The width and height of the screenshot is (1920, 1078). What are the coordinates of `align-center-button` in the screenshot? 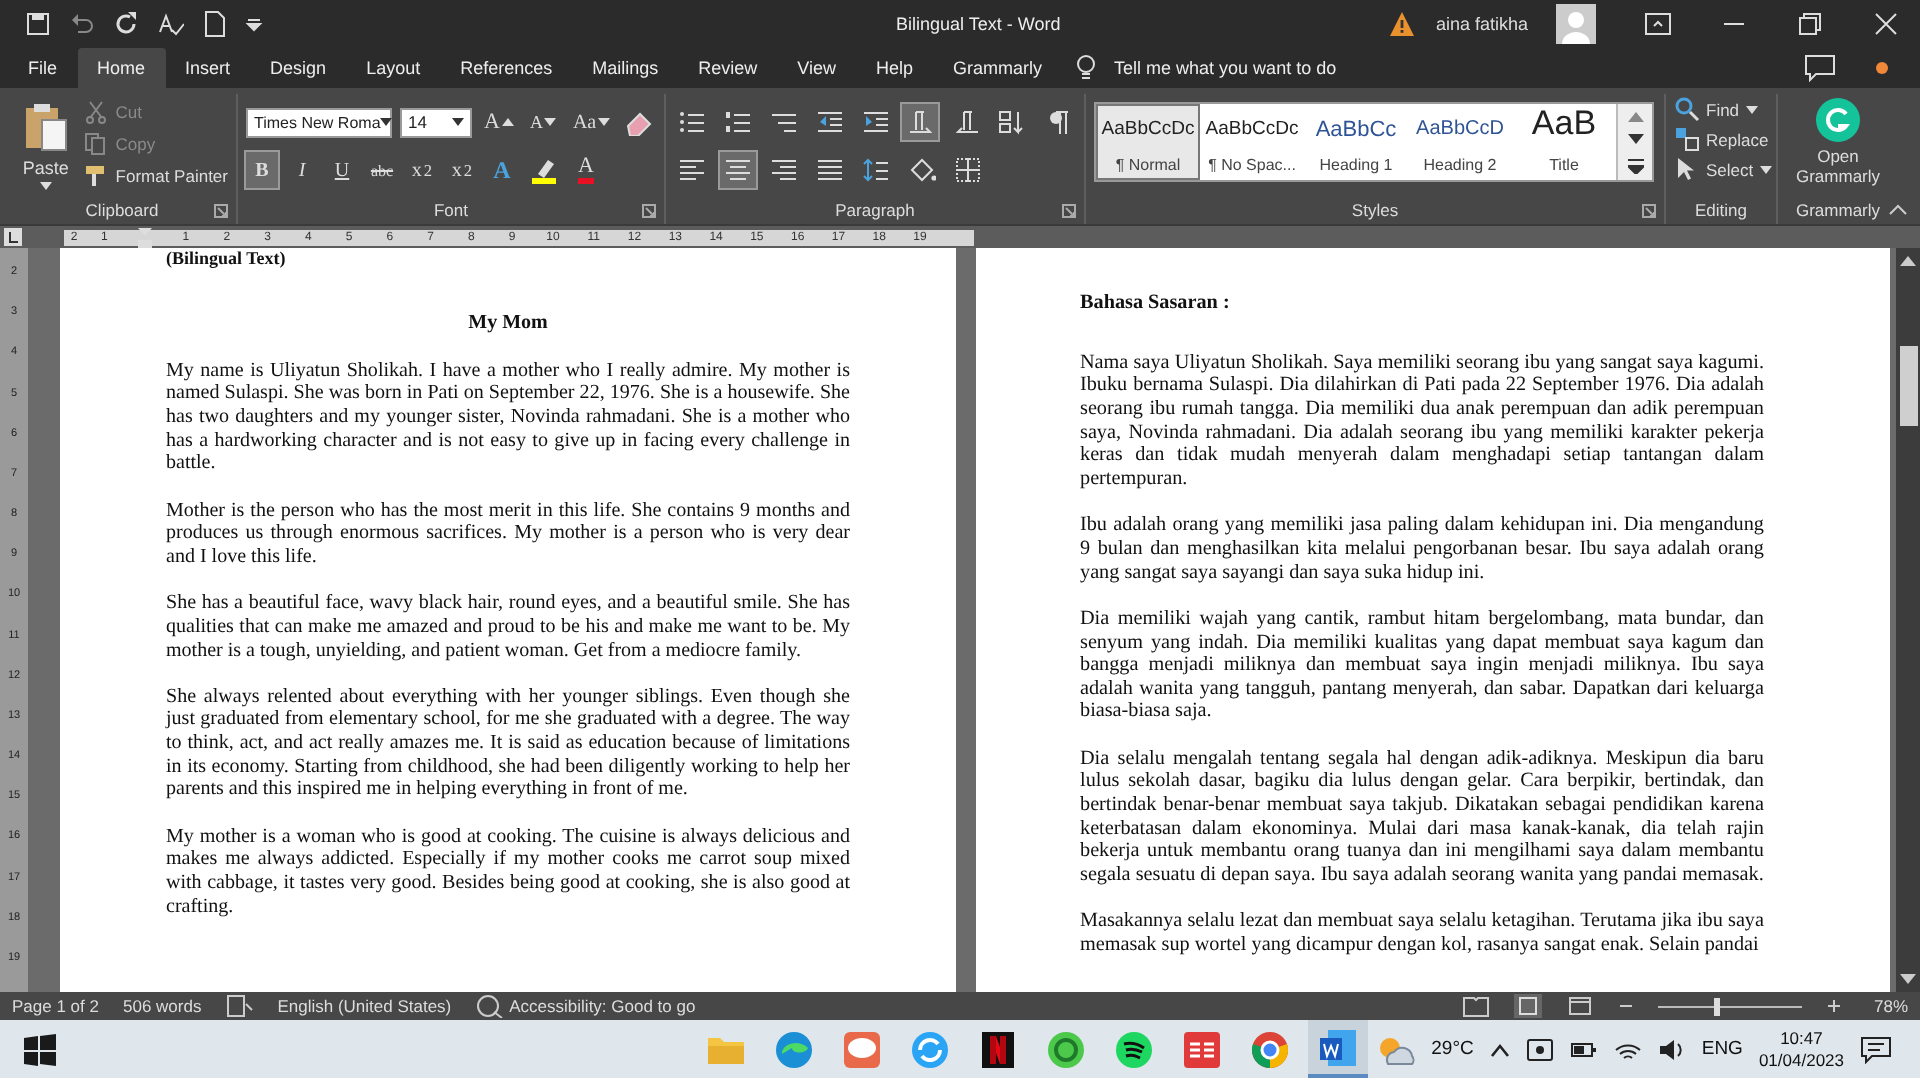 It's located at (738, 170).